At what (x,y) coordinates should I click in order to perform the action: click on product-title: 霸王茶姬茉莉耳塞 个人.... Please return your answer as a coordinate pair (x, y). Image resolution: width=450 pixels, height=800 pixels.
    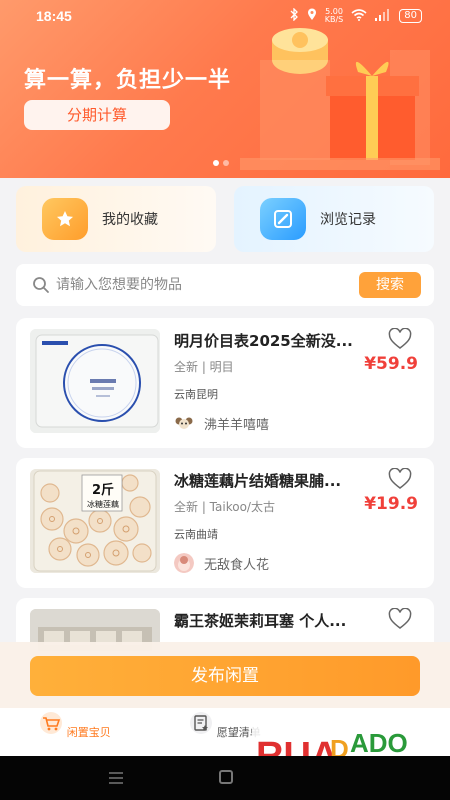
    Looking at the image, I should click on (260, 621).